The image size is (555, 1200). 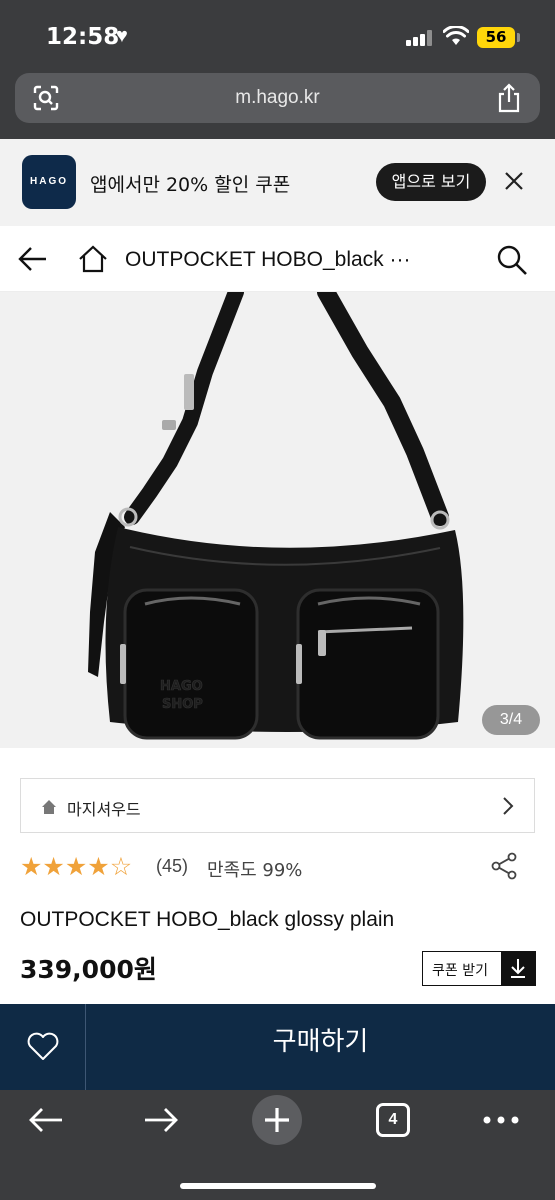 What do you see at coordinates (83, 37) in the screenshot?
I see `status-time: 12:58` at bounding box center [83, 37].